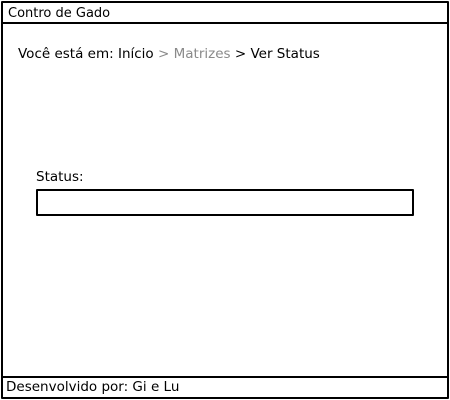 The width and height of the screenshot is (450, 400). What do you see at coordinates (225, 13) in the screenshot?
I see `title-bar: Contro de Gado` at bounding box center [225, 13].